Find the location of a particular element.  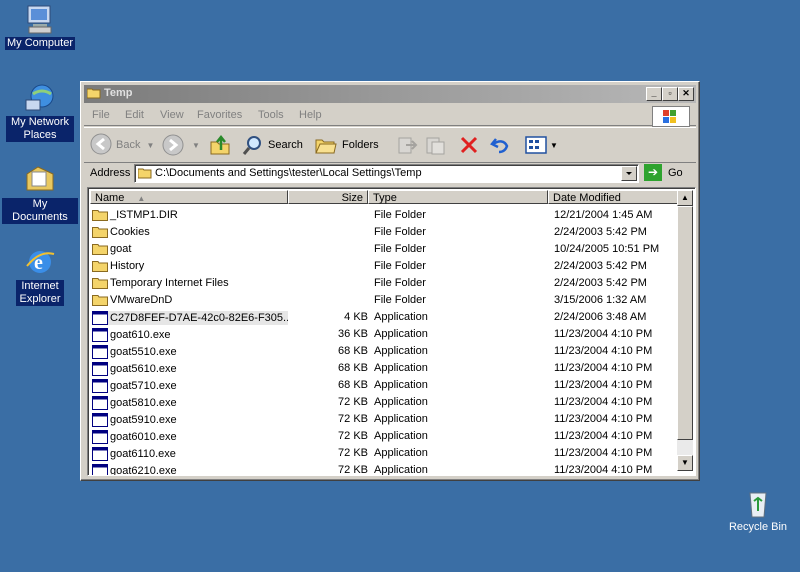

scroll-thumb is located at coordinates (685, 323).